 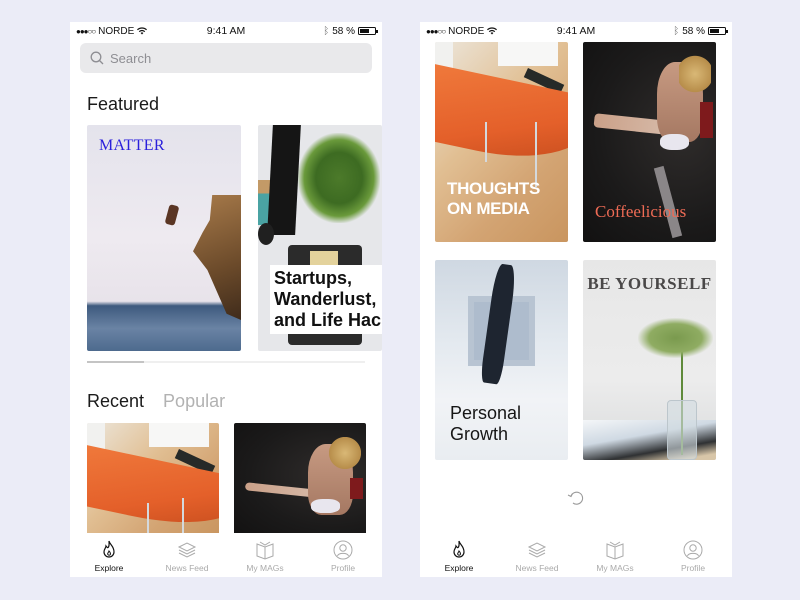 I want to click on recent-card-chair, so click(x=153, y=480).